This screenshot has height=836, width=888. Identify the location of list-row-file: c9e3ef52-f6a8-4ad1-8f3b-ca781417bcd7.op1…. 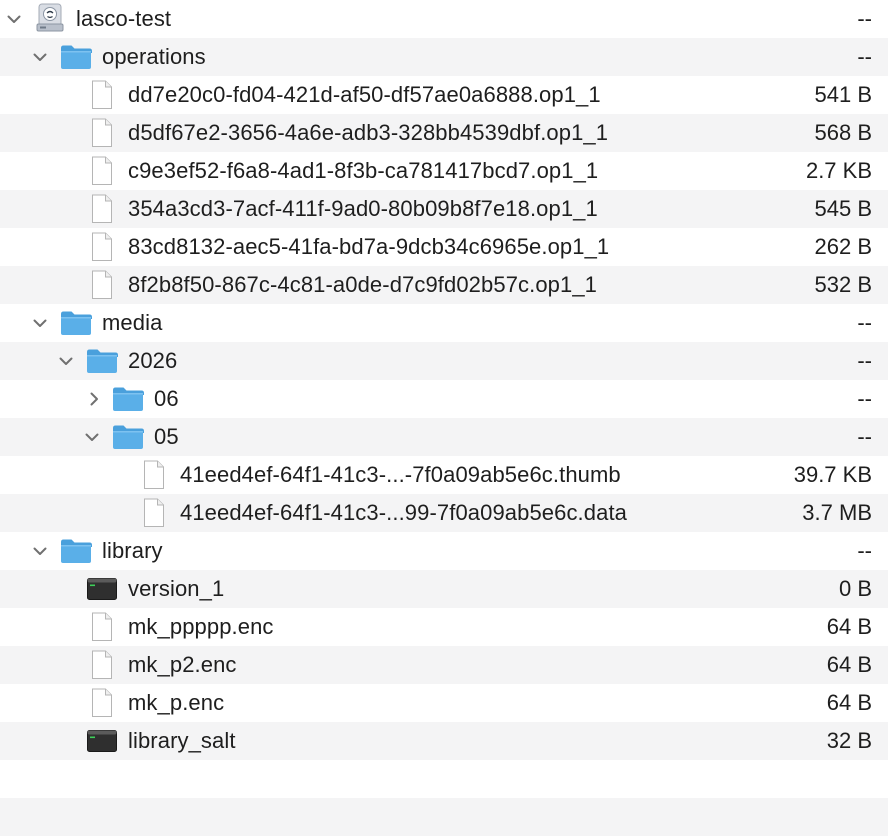
(444, 171).